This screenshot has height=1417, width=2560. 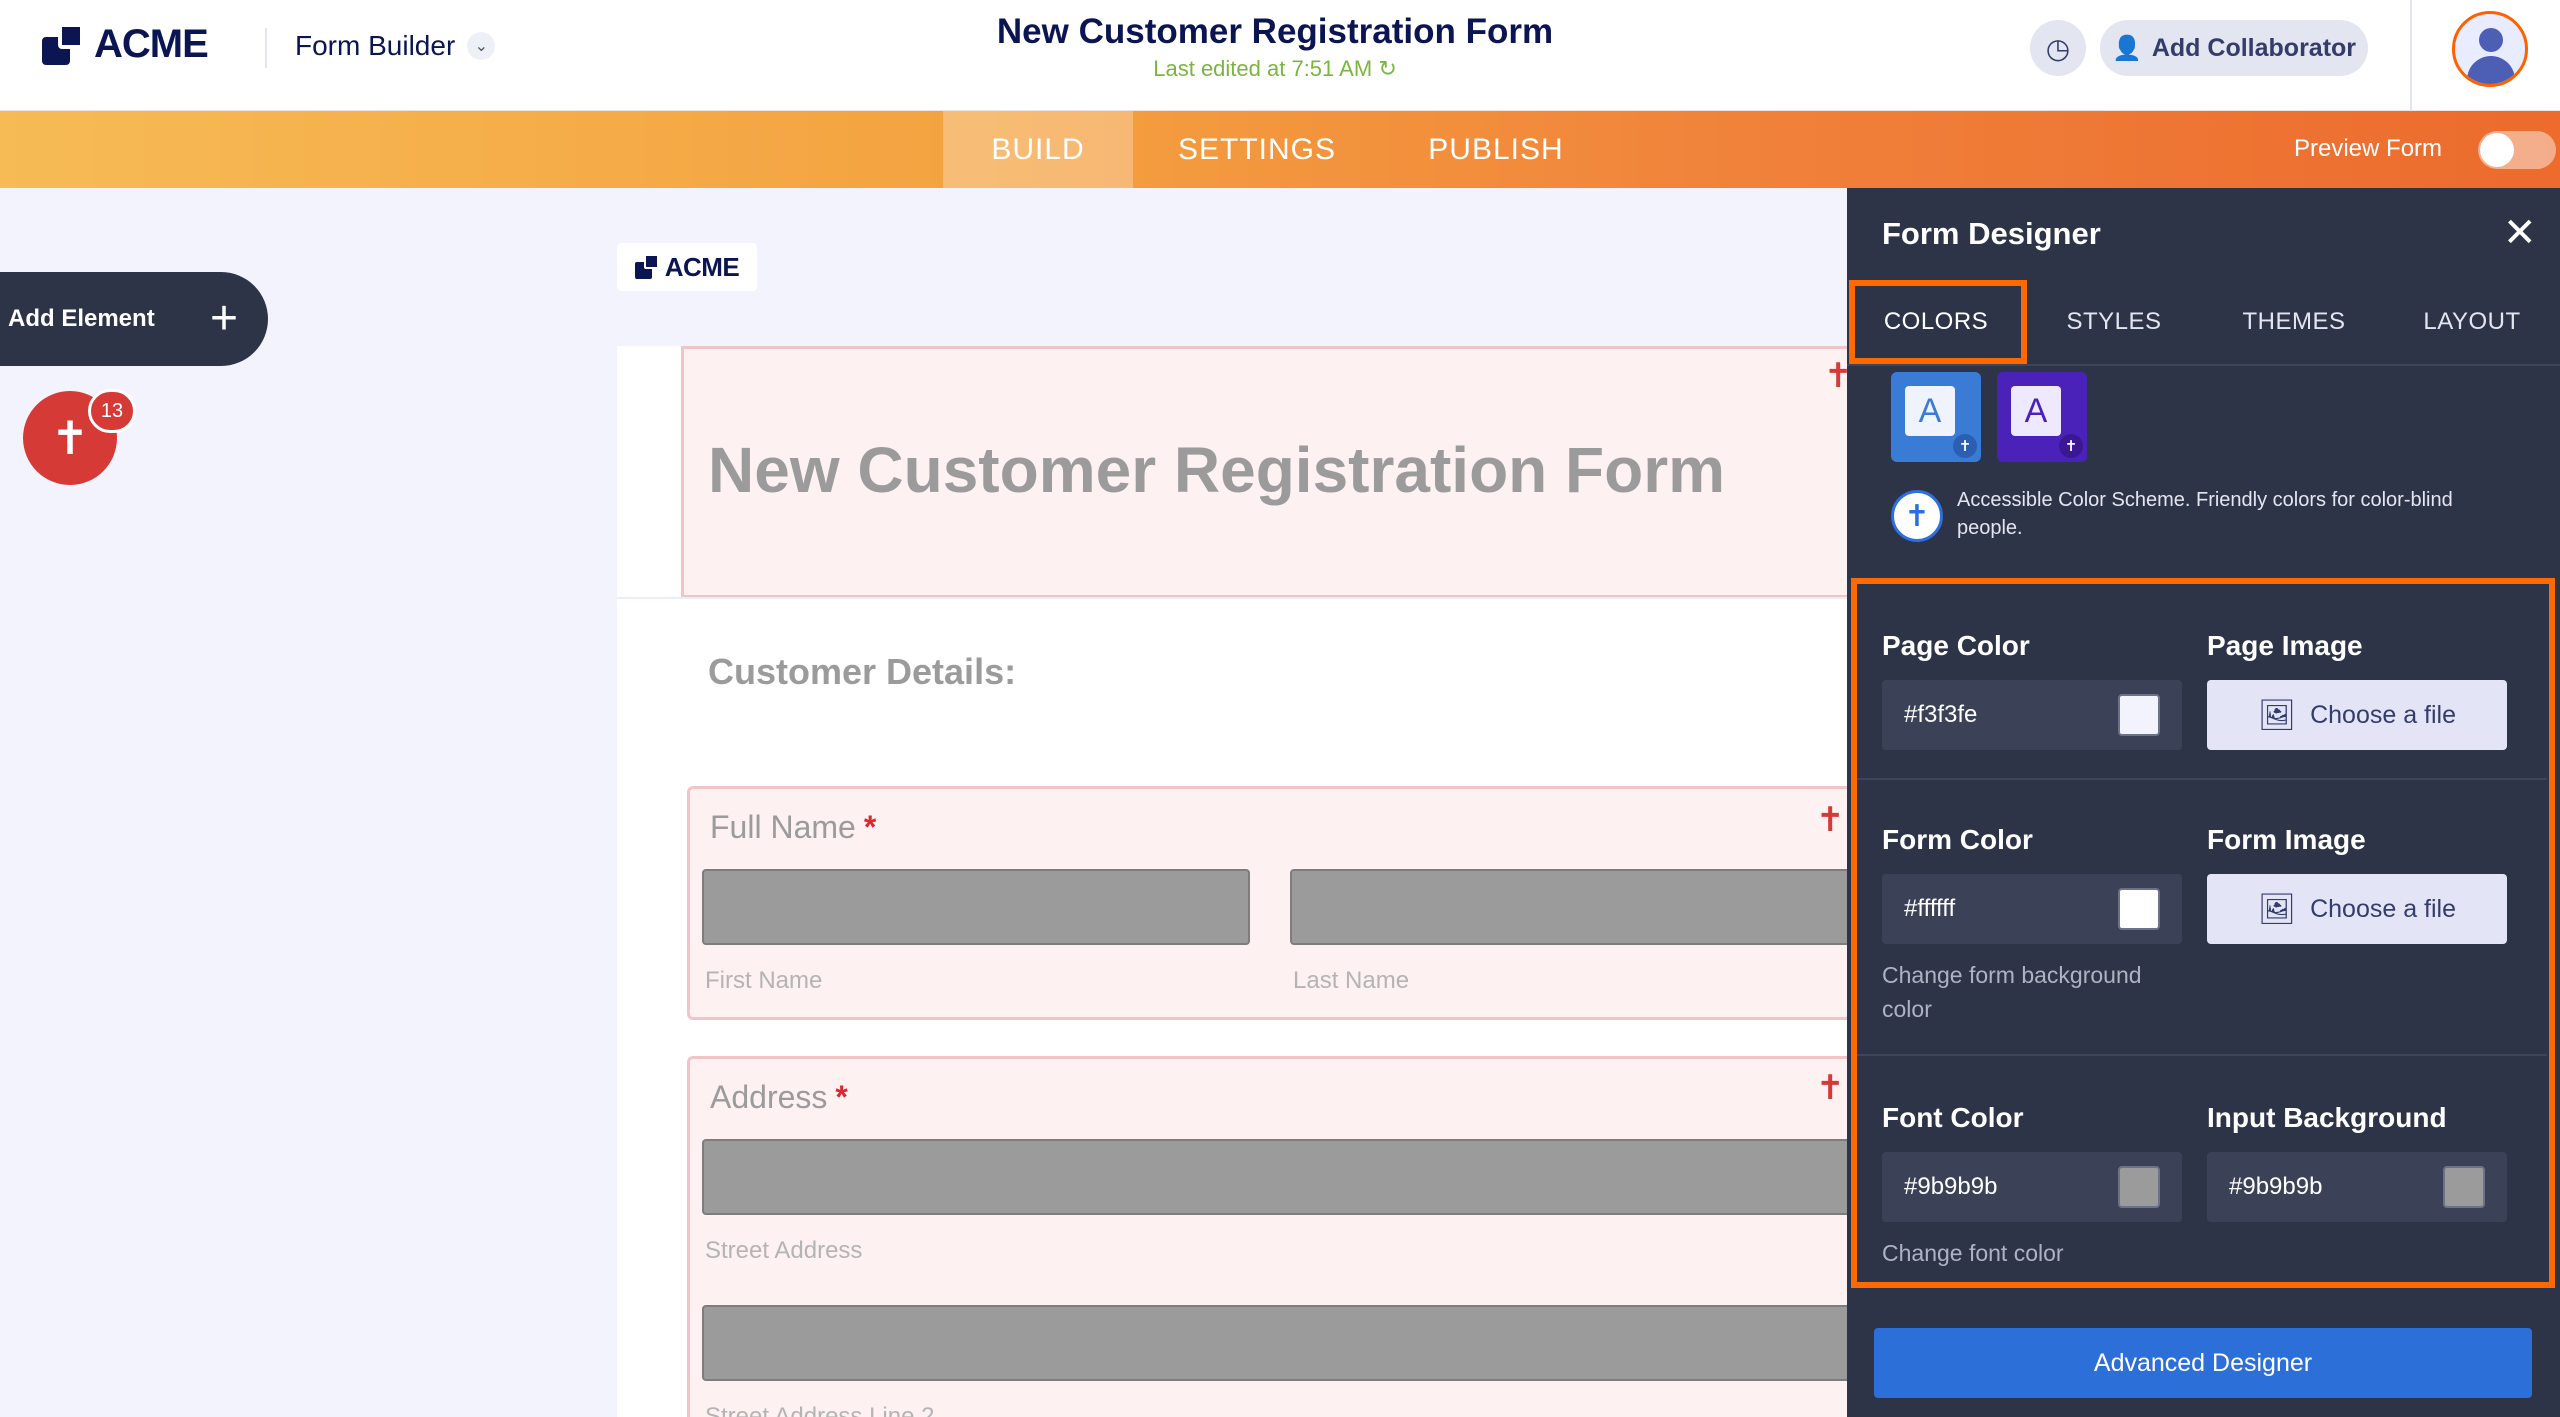 What do you see at coordinates (1274, 1177) in the screenshot?
I see `street-address-input` at bounding box center [1274, 1177].